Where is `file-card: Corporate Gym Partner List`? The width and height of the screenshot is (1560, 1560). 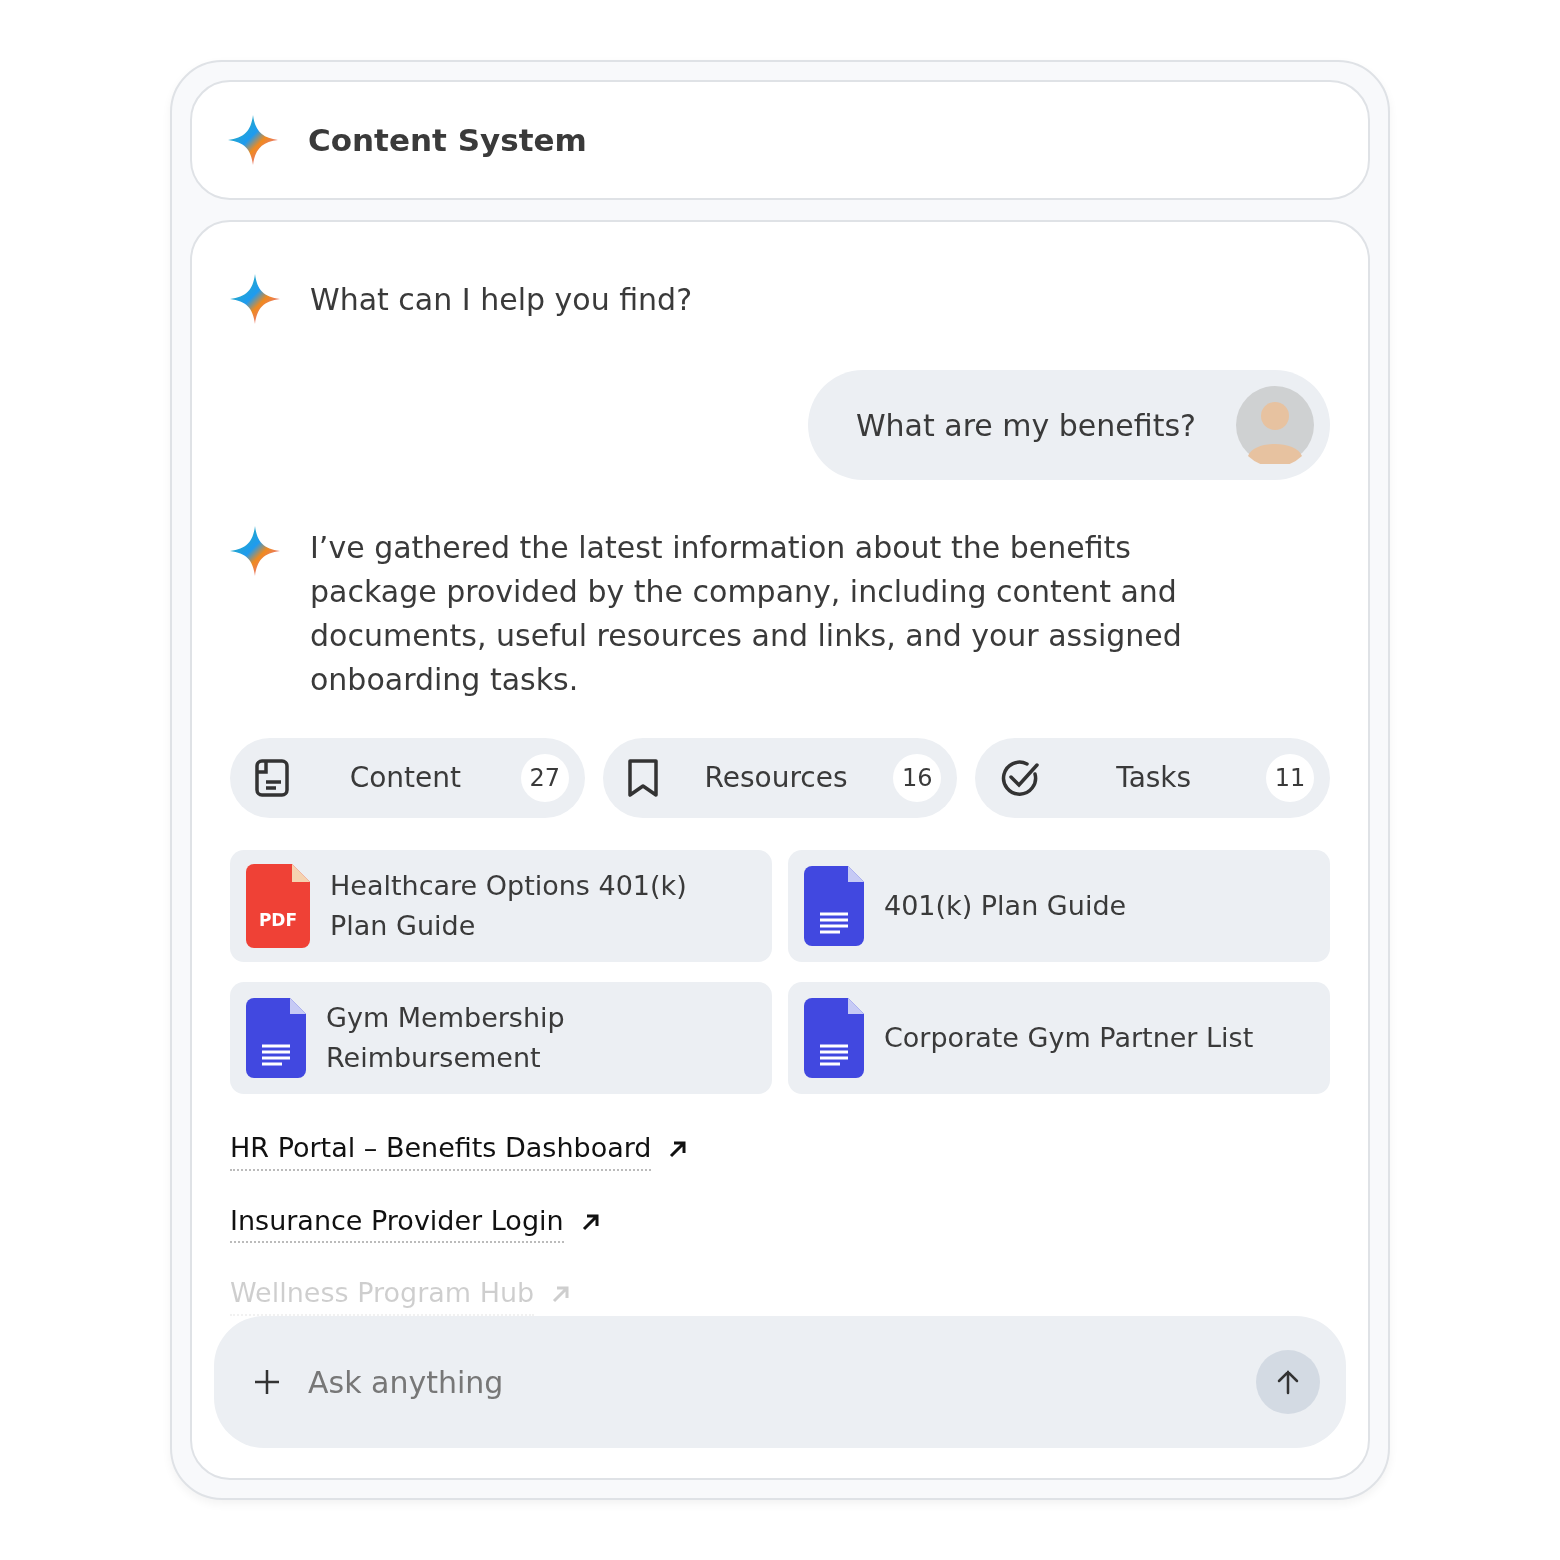 file-card: Corporate Gym Partner List is located at coordinates (1059, 1038).